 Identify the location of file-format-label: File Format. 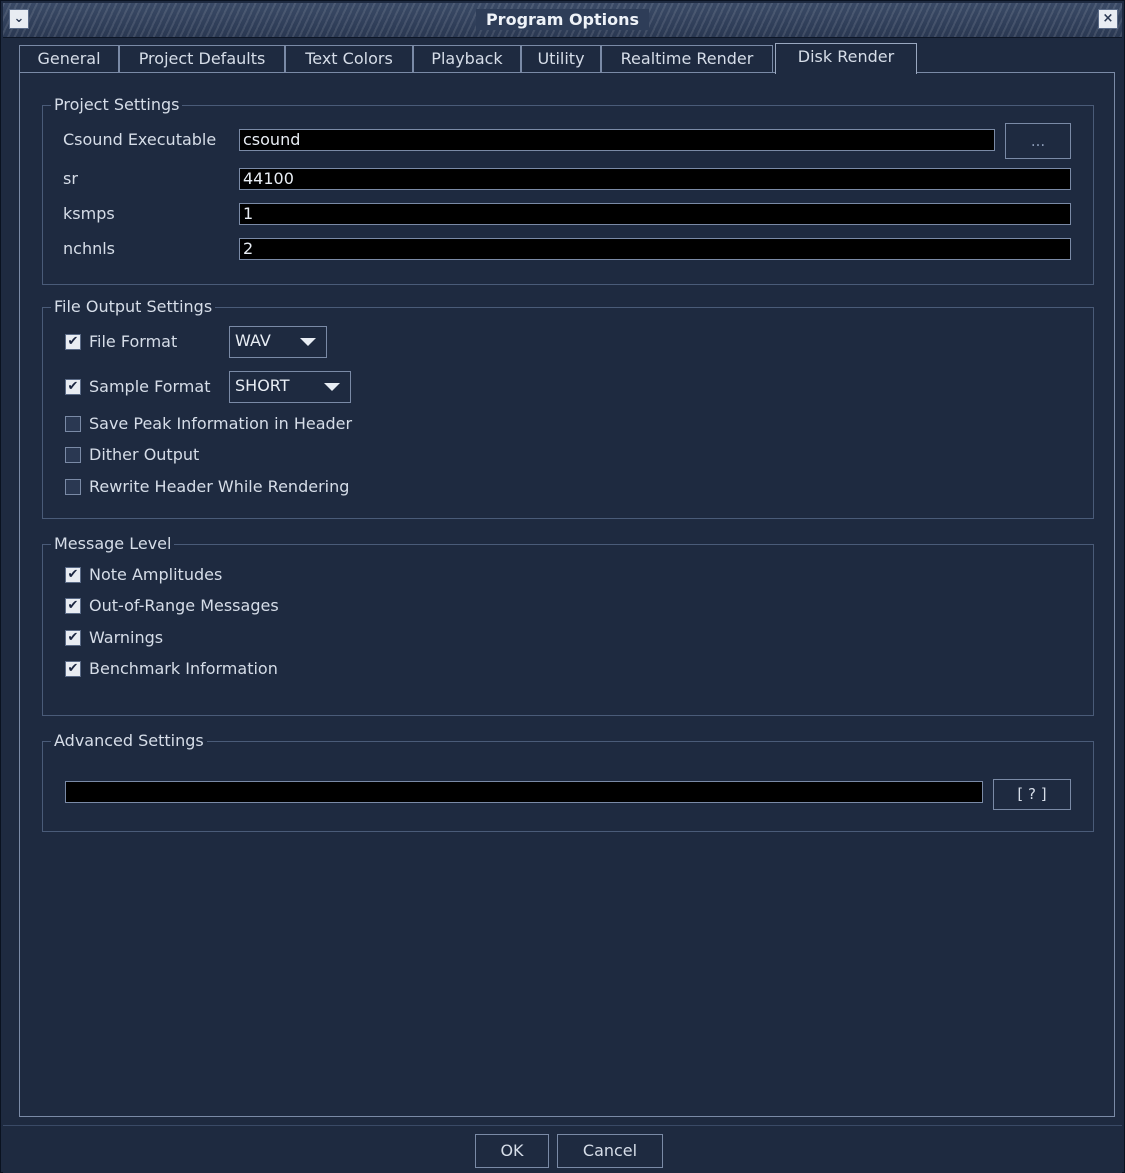
(133, 341).